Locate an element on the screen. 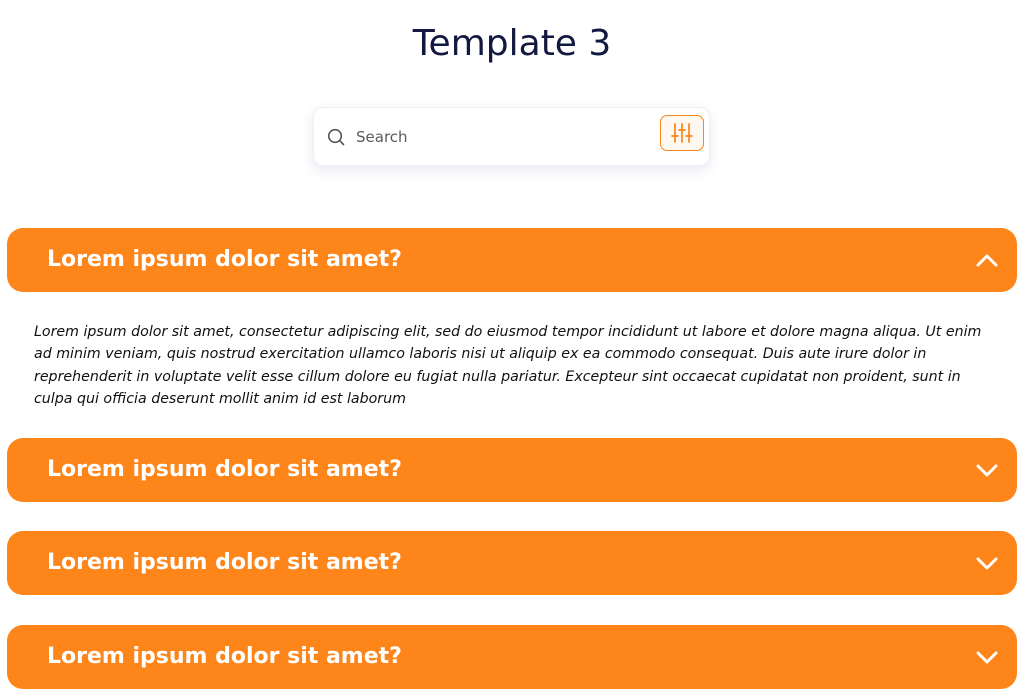  chevron-up-icon is located at coordinates (987, 260).